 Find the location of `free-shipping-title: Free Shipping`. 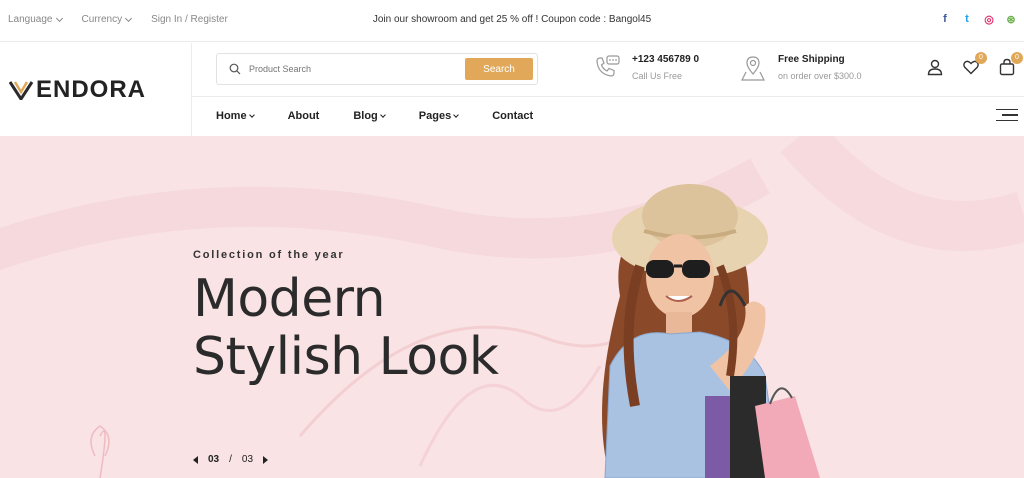

free-shipping-title: Free Shipping is located at coordinates (811, 59).